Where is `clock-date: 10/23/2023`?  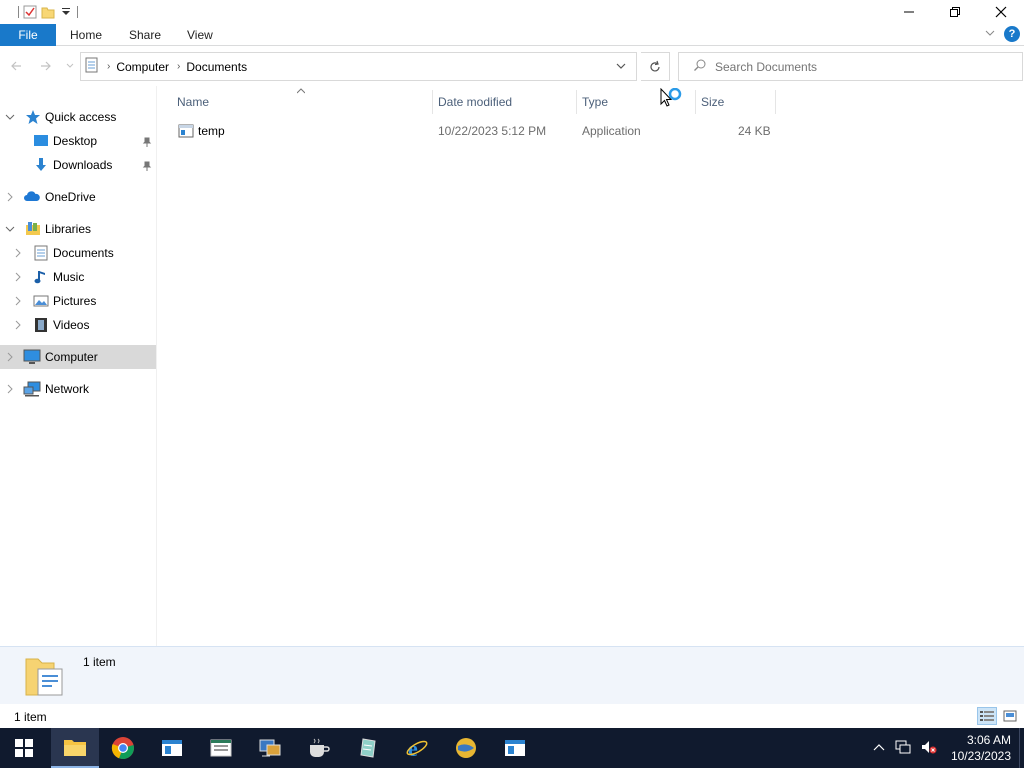
clock-date: 10/23/2023 is located at coordinates (980, 756).